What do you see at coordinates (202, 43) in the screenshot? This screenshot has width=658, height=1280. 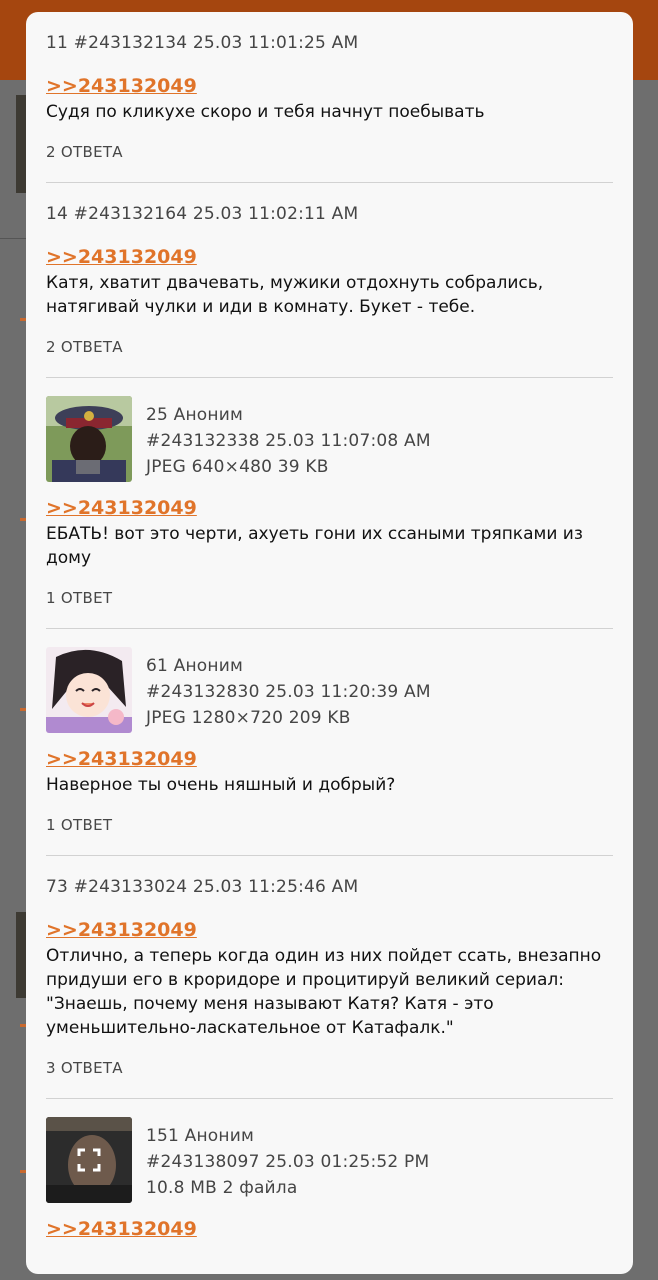 I see `post-header: 11 #243132134 25.03 11:01:25 AM` at bounding box center [202, 43].